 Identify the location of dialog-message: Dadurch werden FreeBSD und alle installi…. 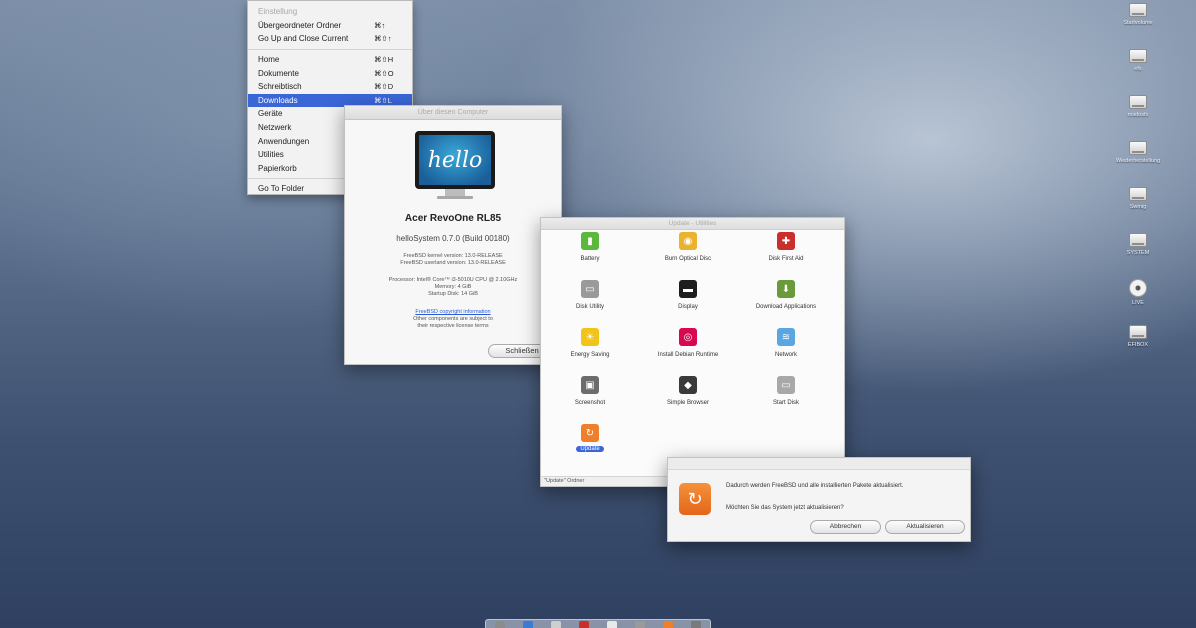
(815, 486).